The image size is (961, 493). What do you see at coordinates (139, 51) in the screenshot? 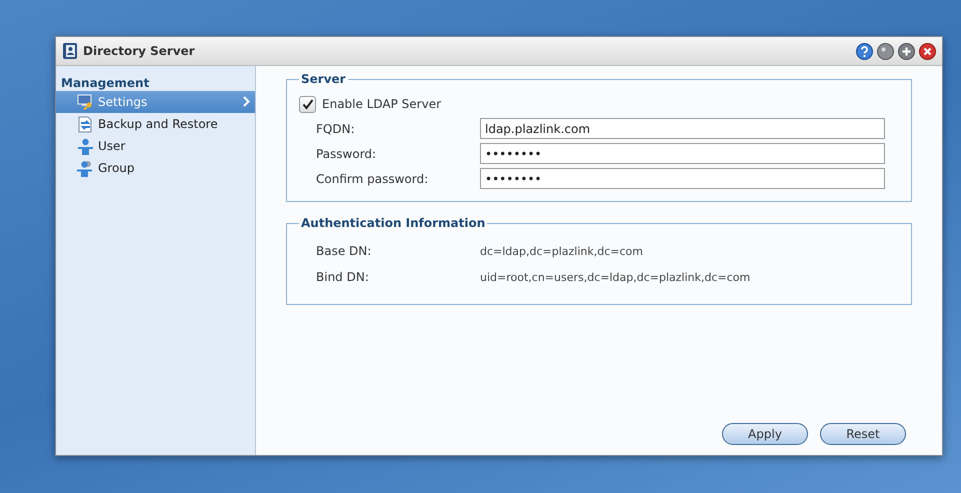
I see `window-title: Directory Server` at bounding box center [139, 51].